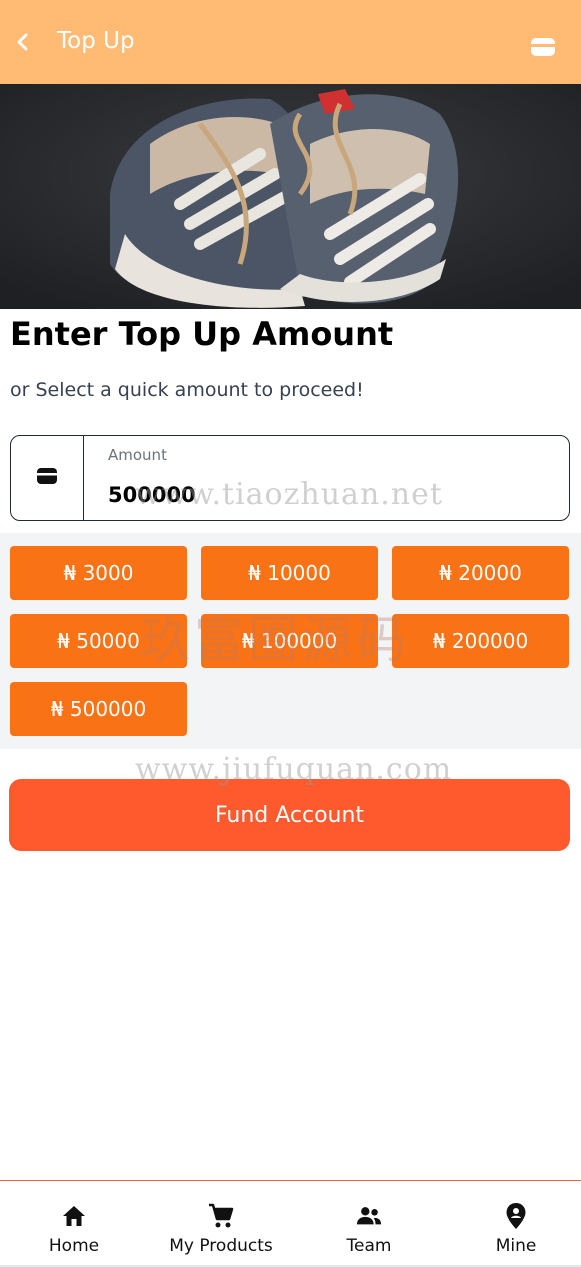  Describe the element at coordinates (98, 641) in the screenshot. I see `quick-amount-button: ₦ 50000` at that location.